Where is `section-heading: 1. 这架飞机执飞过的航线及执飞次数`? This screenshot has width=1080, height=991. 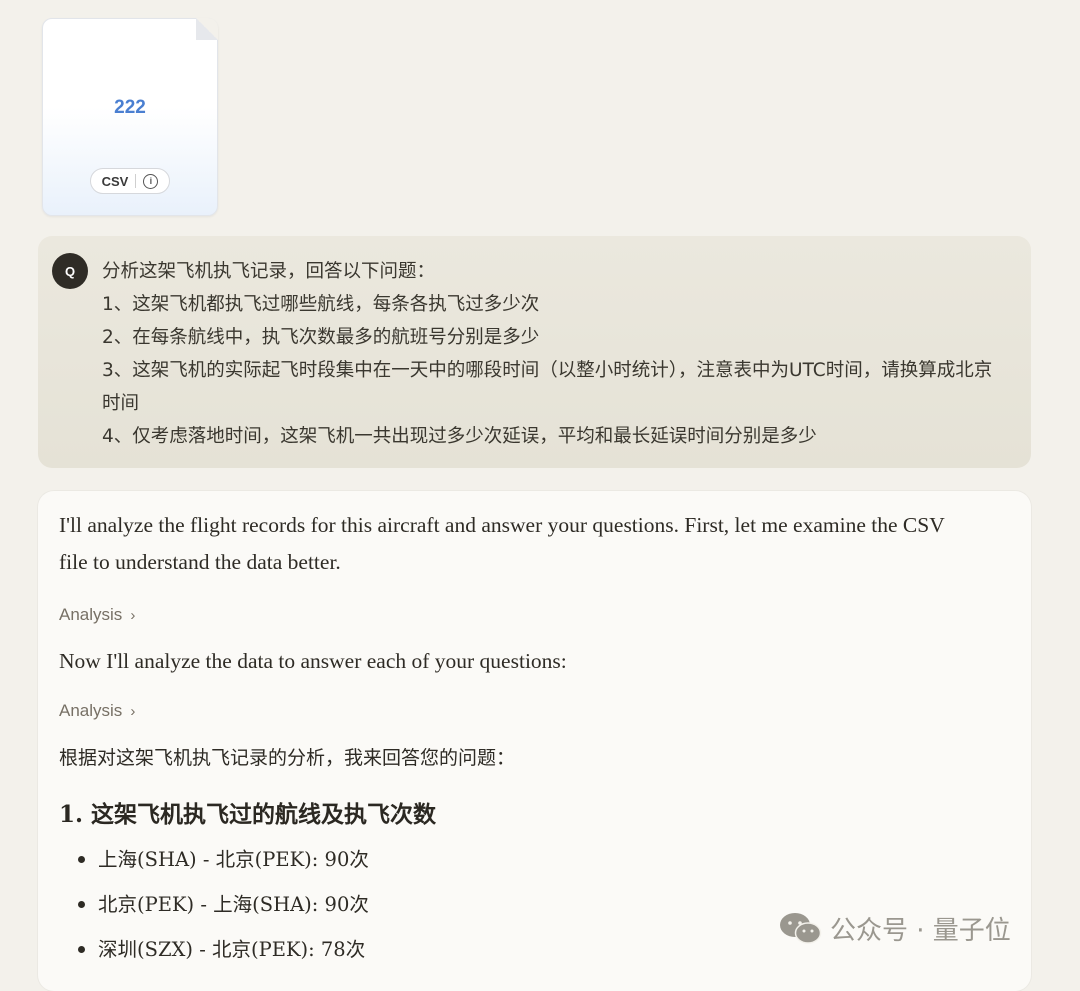 section-heading: 1. 这架飞机执飞过的航线及执飞次数 is located at coordinates (248, 814).